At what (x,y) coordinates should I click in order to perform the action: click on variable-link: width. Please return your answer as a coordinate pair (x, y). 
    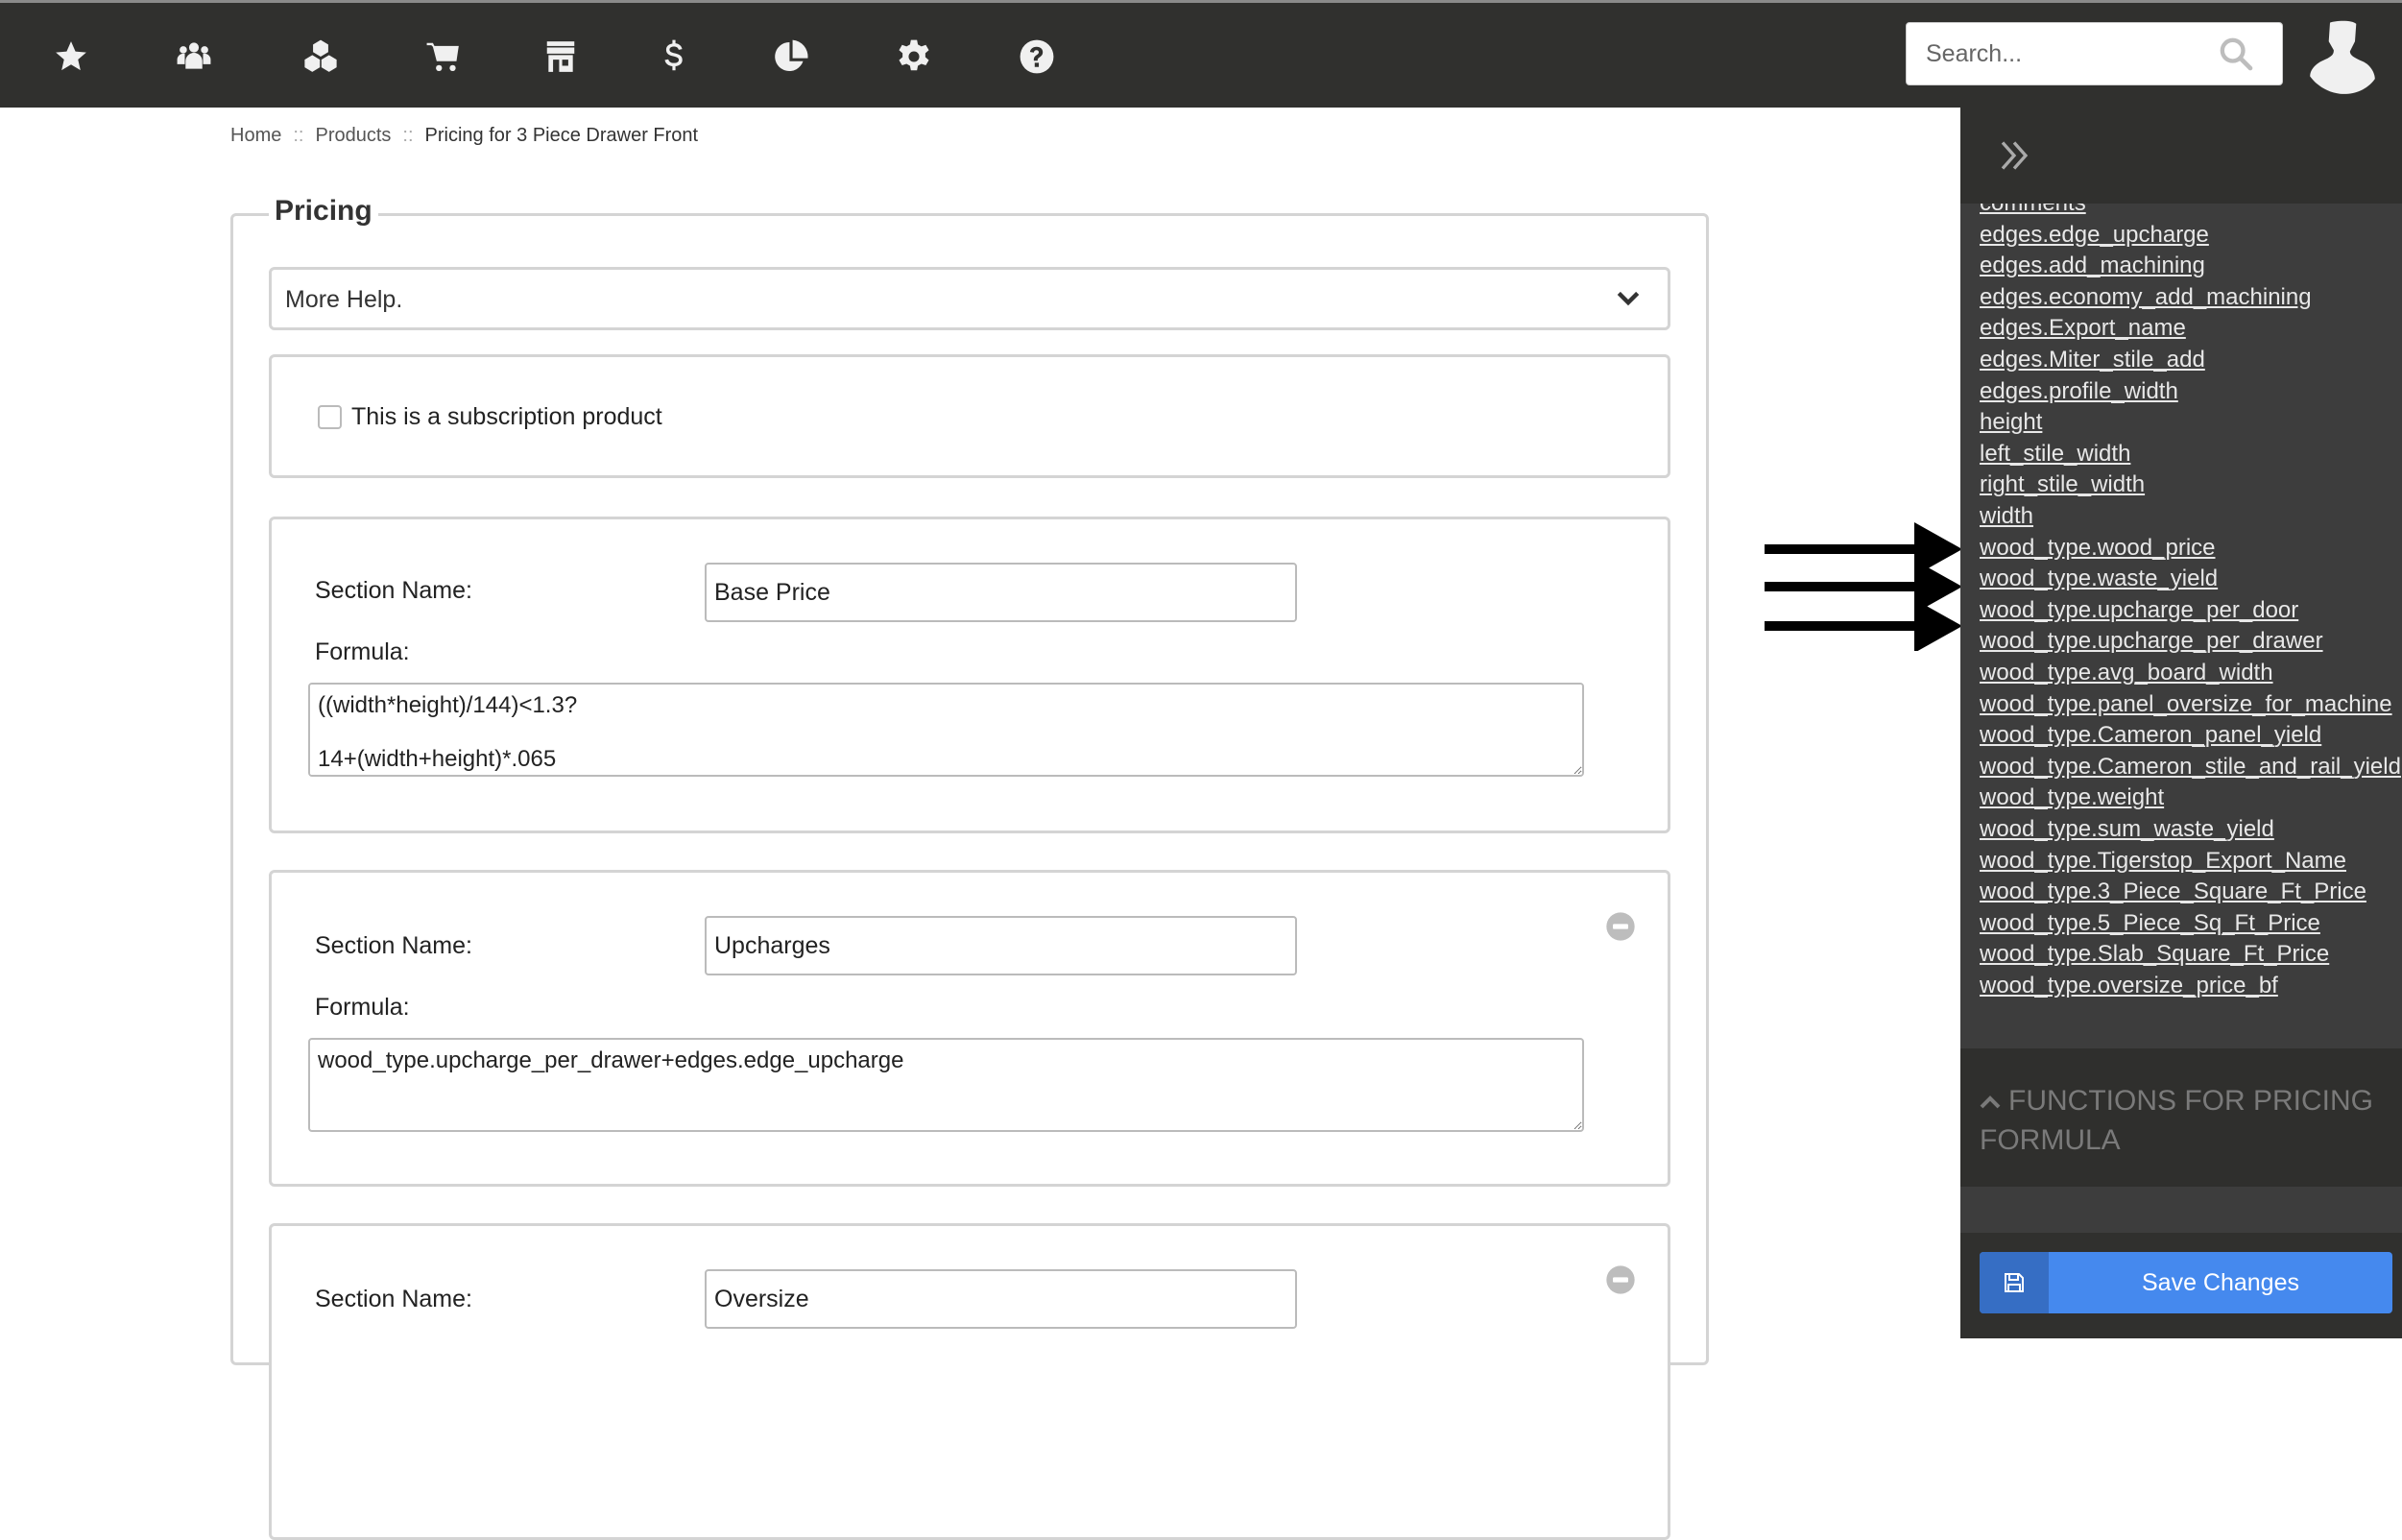
    Looking at the image, I should click on (2006, 516).